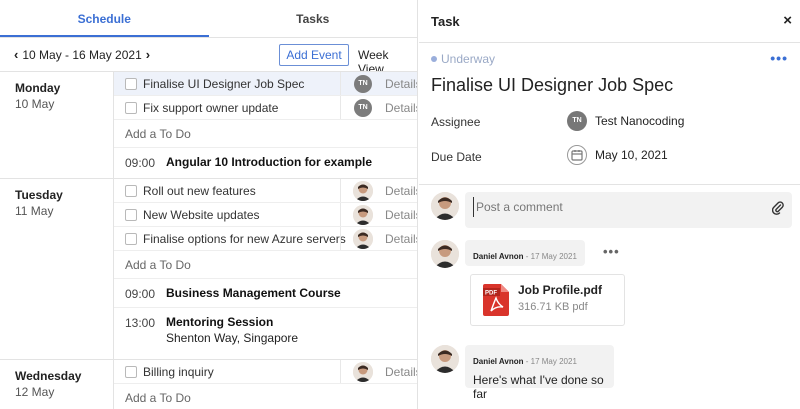  Describe the element at coordinates (445, 21) in the screenshot. I see `task-header-title: Task` at that location.